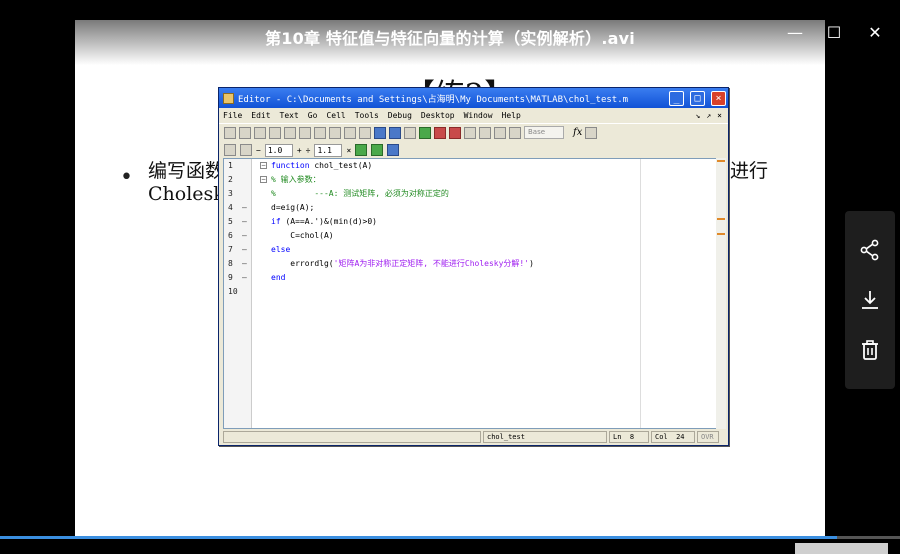 Image resolution: width=900 pixels, height=554 pixels. What do you see at coordinates (708, 437) in the screenshot?
I see `status-overwrite: OVR` at bounding box center [708, 437].